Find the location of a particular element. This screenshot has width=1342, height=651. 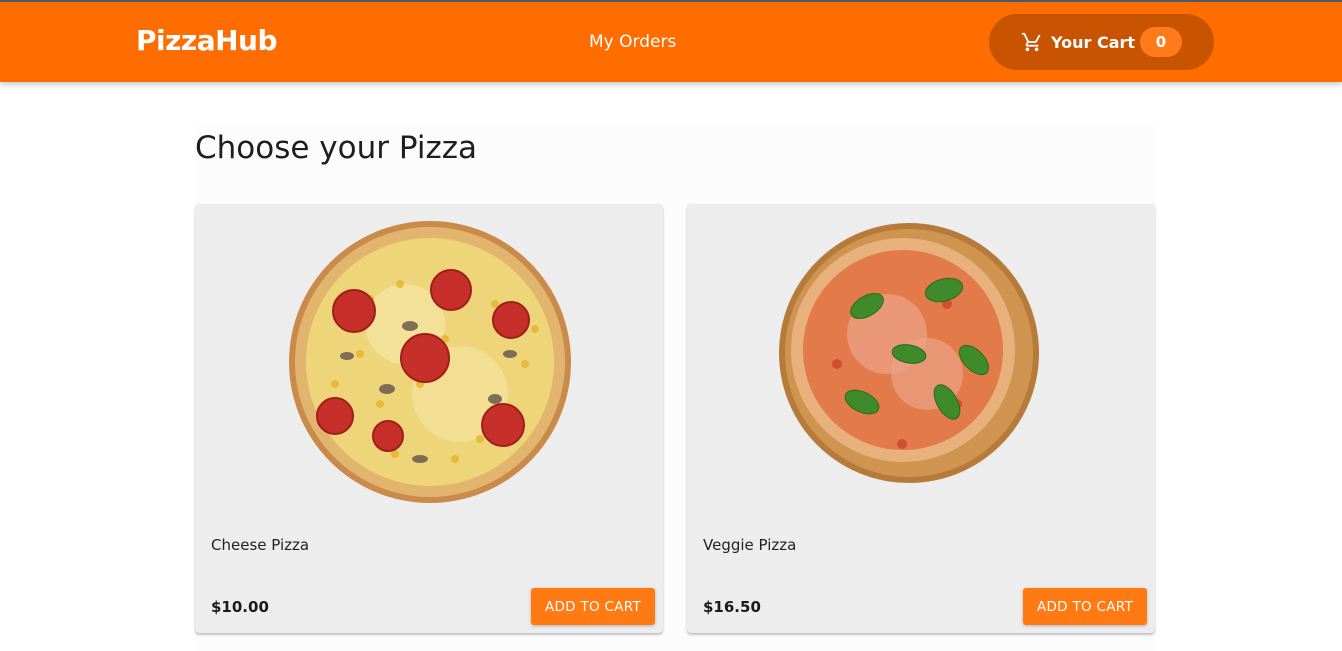

your-cart-button: Your Cart 0 is located at coordinates (1101, 42).